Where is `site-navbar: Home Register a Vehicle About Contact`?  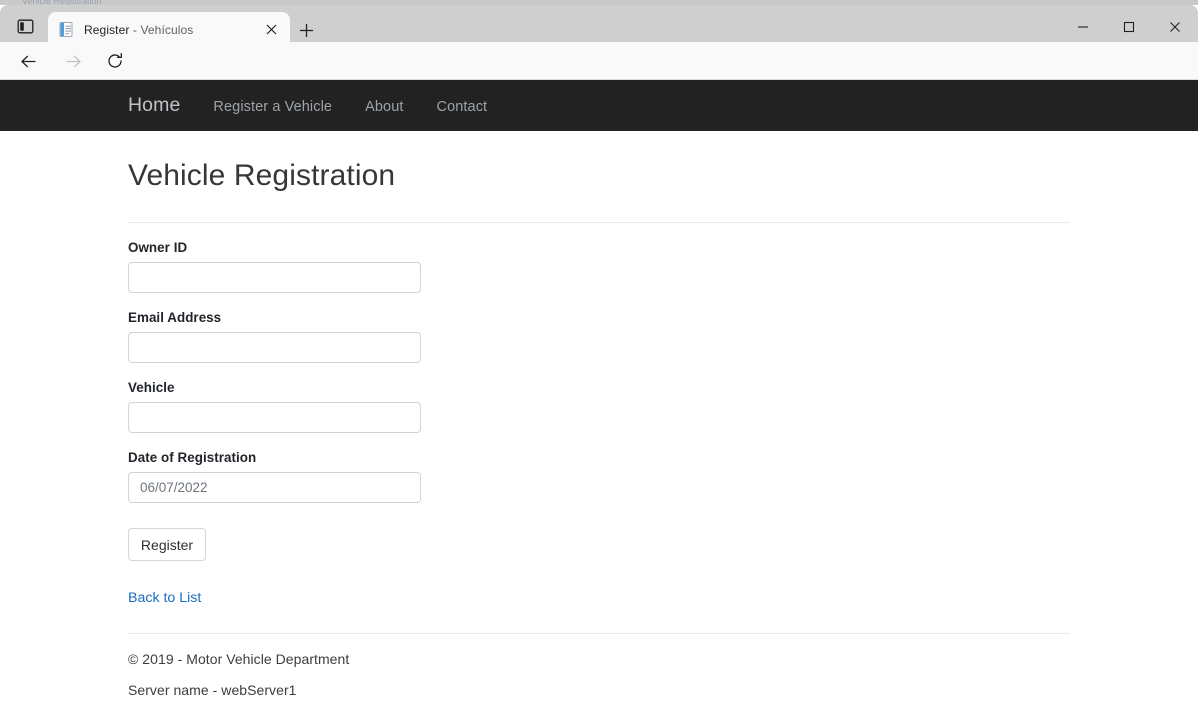
site-navbar: Home Register a Vehicle About Contact is located at coordinates (599, 105).